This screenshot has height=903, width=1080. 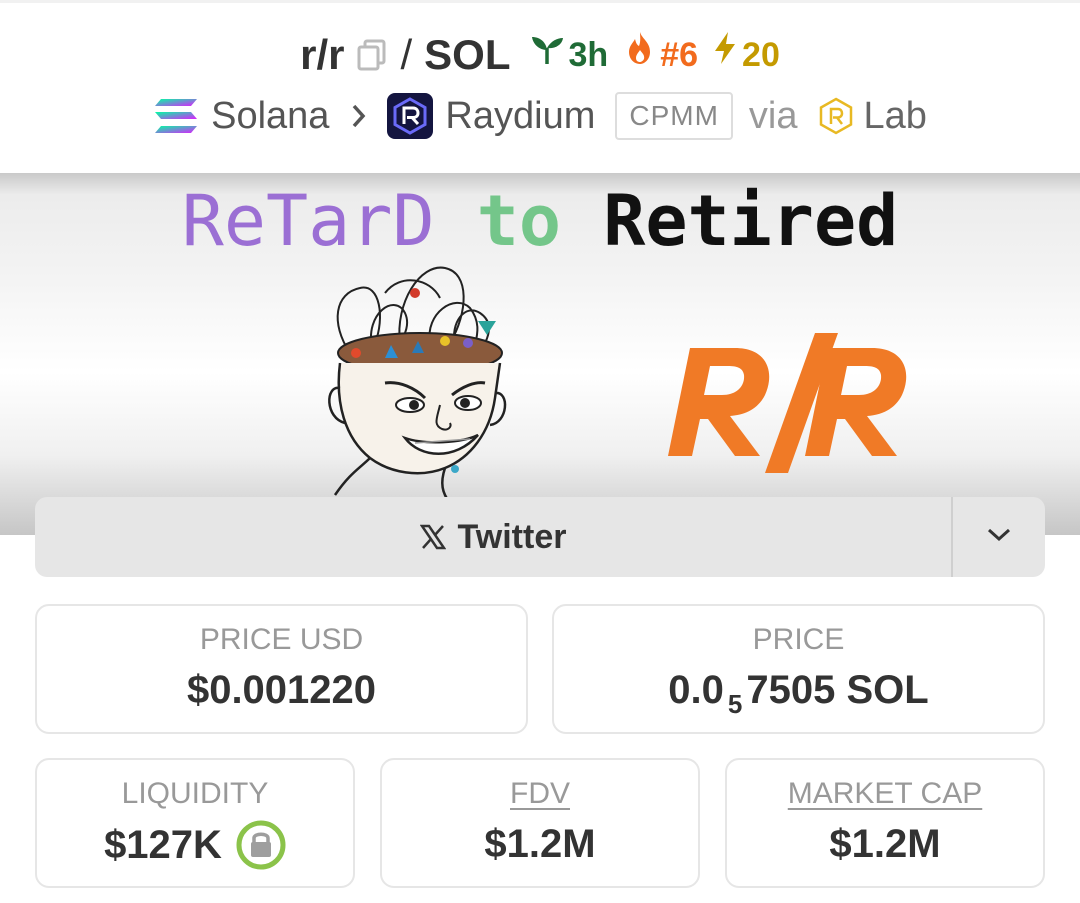 I want to click on rank-text: #6, so click(x=679, y=55).